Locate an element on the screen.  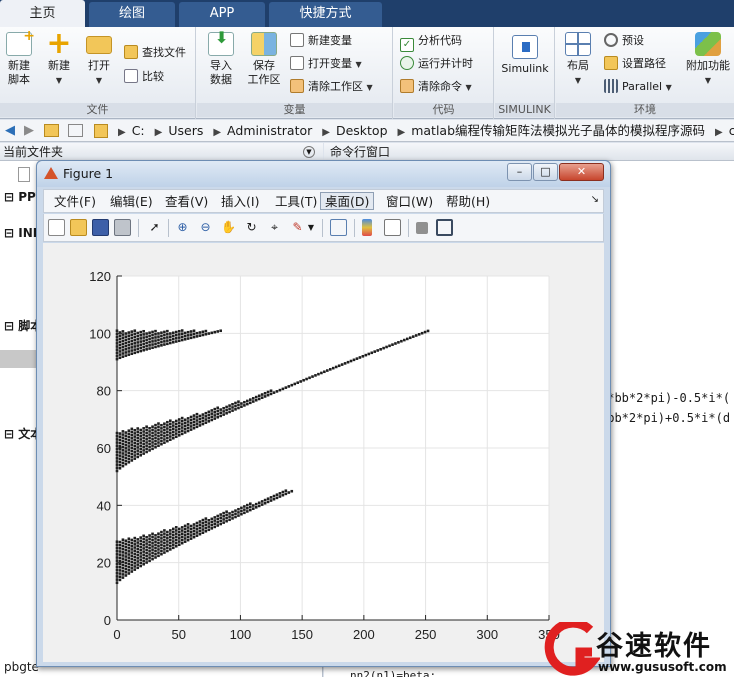
menu-tools: 工具(T) is located at coordinates (296, 202).